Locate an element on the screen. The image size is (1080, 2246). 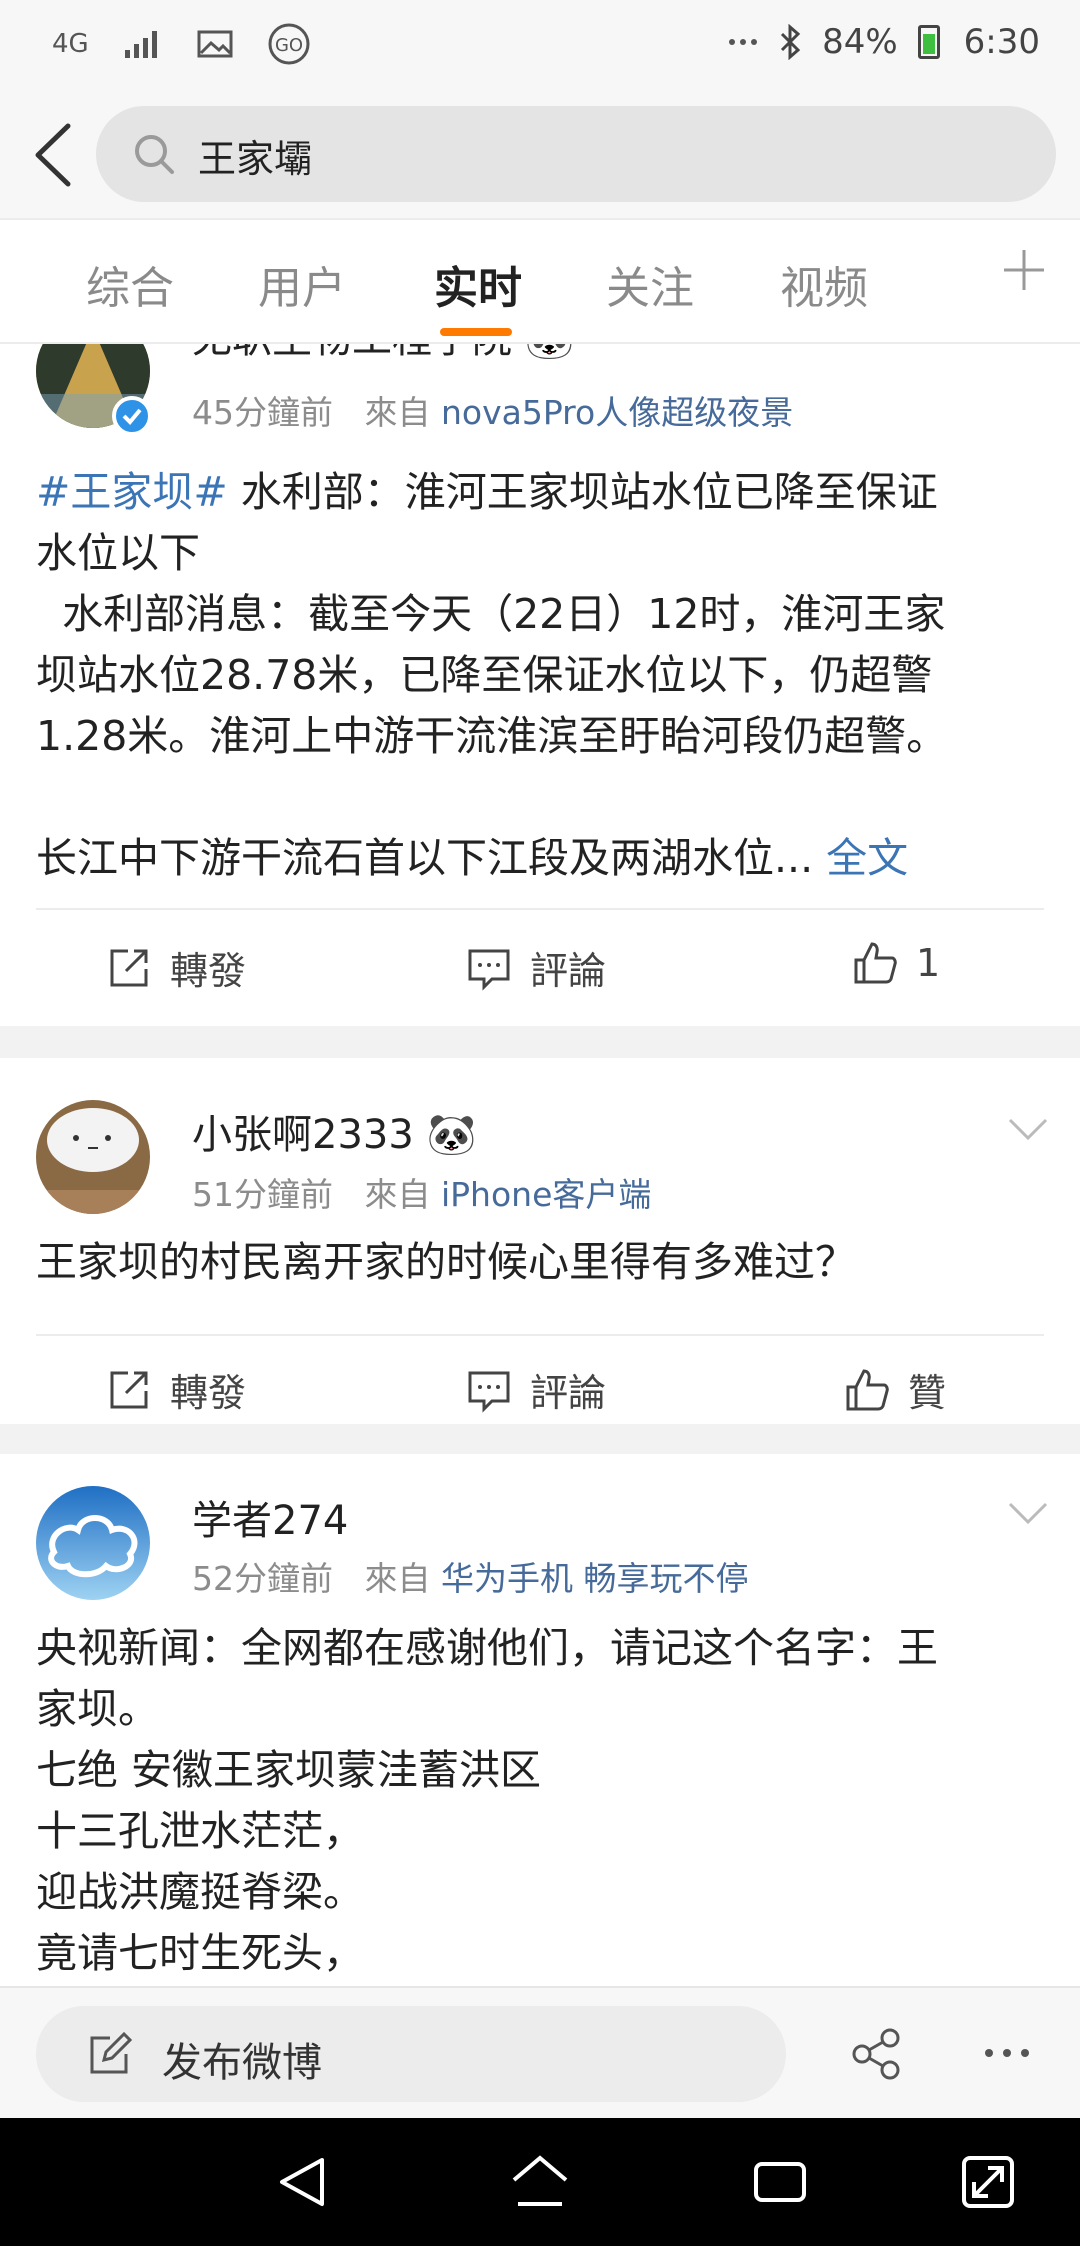
nav-back-icon is located at coordinates (302, 2182).